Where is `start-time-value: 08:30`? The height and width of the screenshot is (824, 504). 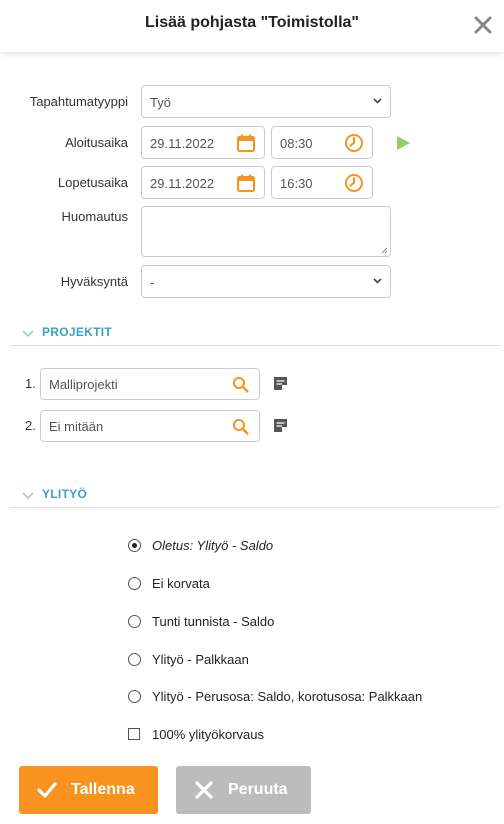
start-time-value: 08:30 is located at coordinates (296, 143).